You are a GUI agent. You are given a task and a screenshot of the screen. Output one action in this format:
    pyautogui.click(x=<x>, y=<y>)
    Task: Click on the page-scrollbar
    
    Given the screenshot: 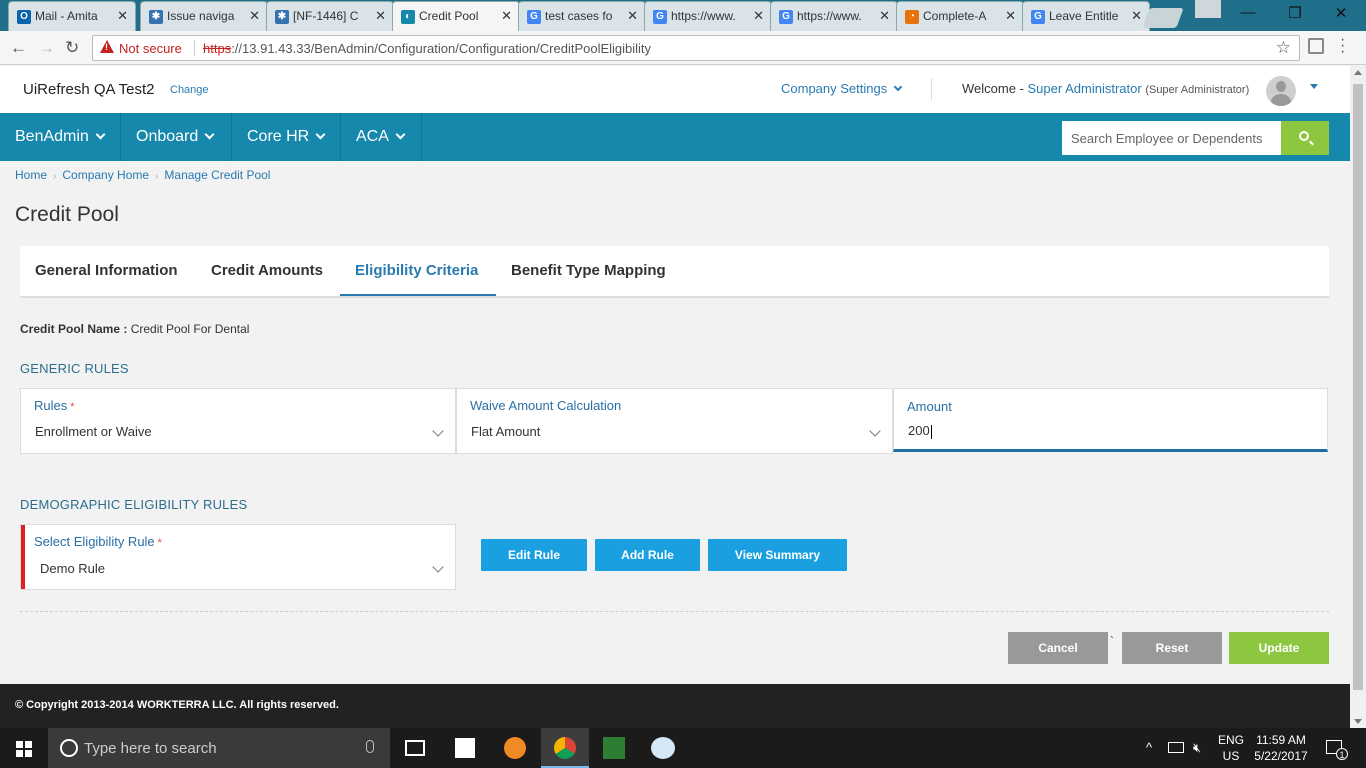 What is the action you would take?
    pyautogui.click(x=1358, y=397)
    